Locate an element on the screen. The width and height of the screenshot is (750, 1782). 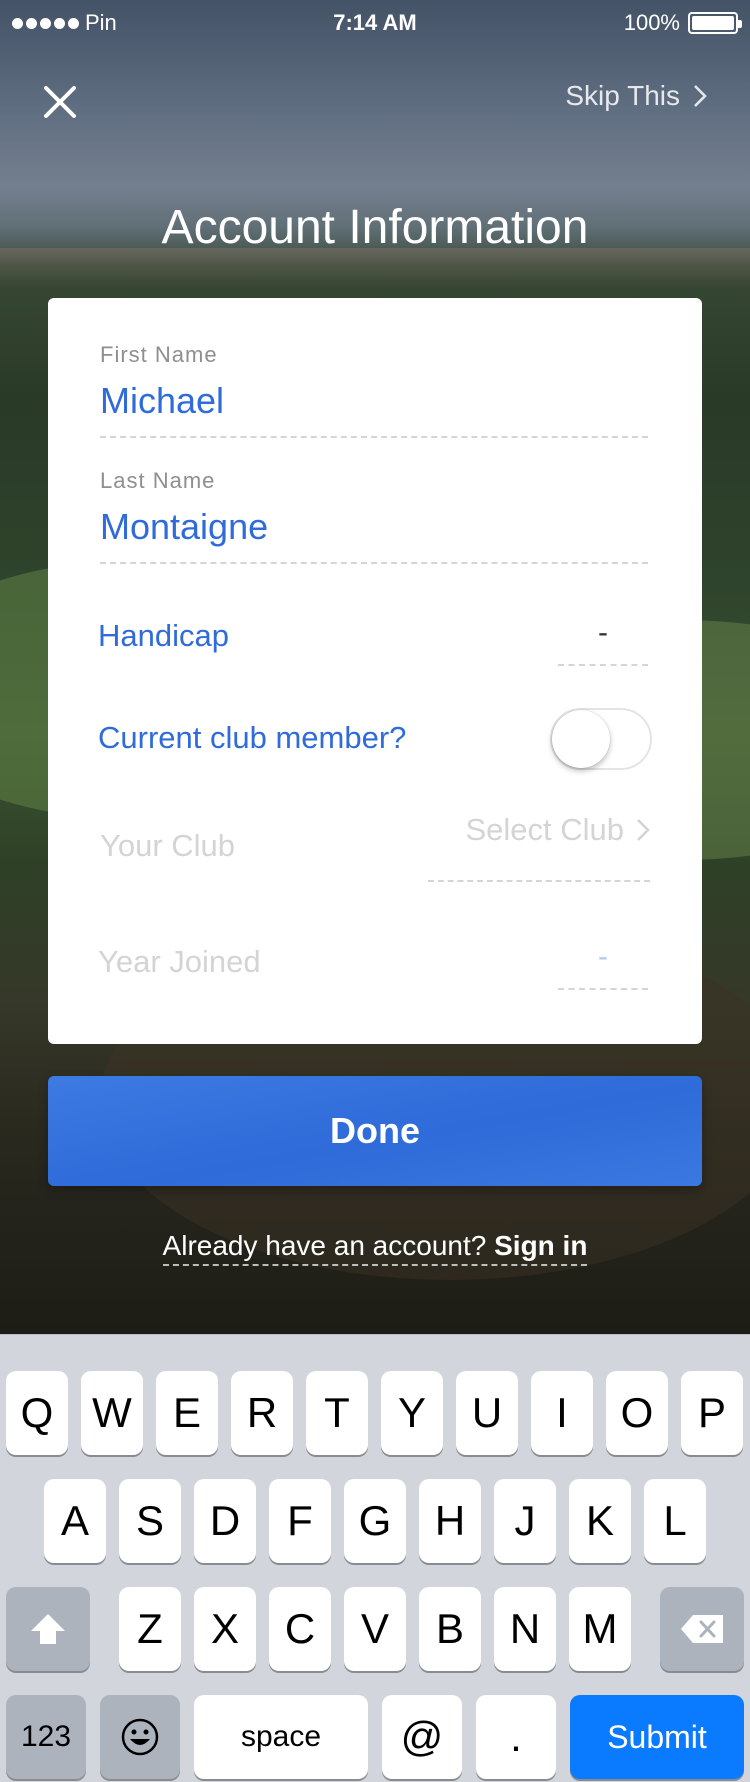
key-h: H is located at coordinates (450, 1521).